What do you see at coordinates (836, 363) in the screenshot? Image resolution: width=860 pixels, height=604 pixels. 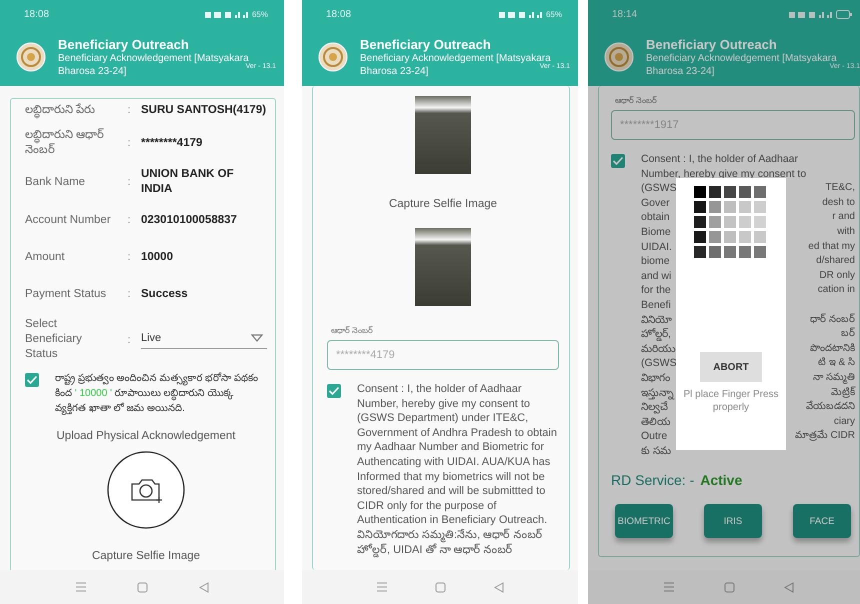 I see `consent-text-fragment: టి ఇ & సి` at bounding box center [836, 363].